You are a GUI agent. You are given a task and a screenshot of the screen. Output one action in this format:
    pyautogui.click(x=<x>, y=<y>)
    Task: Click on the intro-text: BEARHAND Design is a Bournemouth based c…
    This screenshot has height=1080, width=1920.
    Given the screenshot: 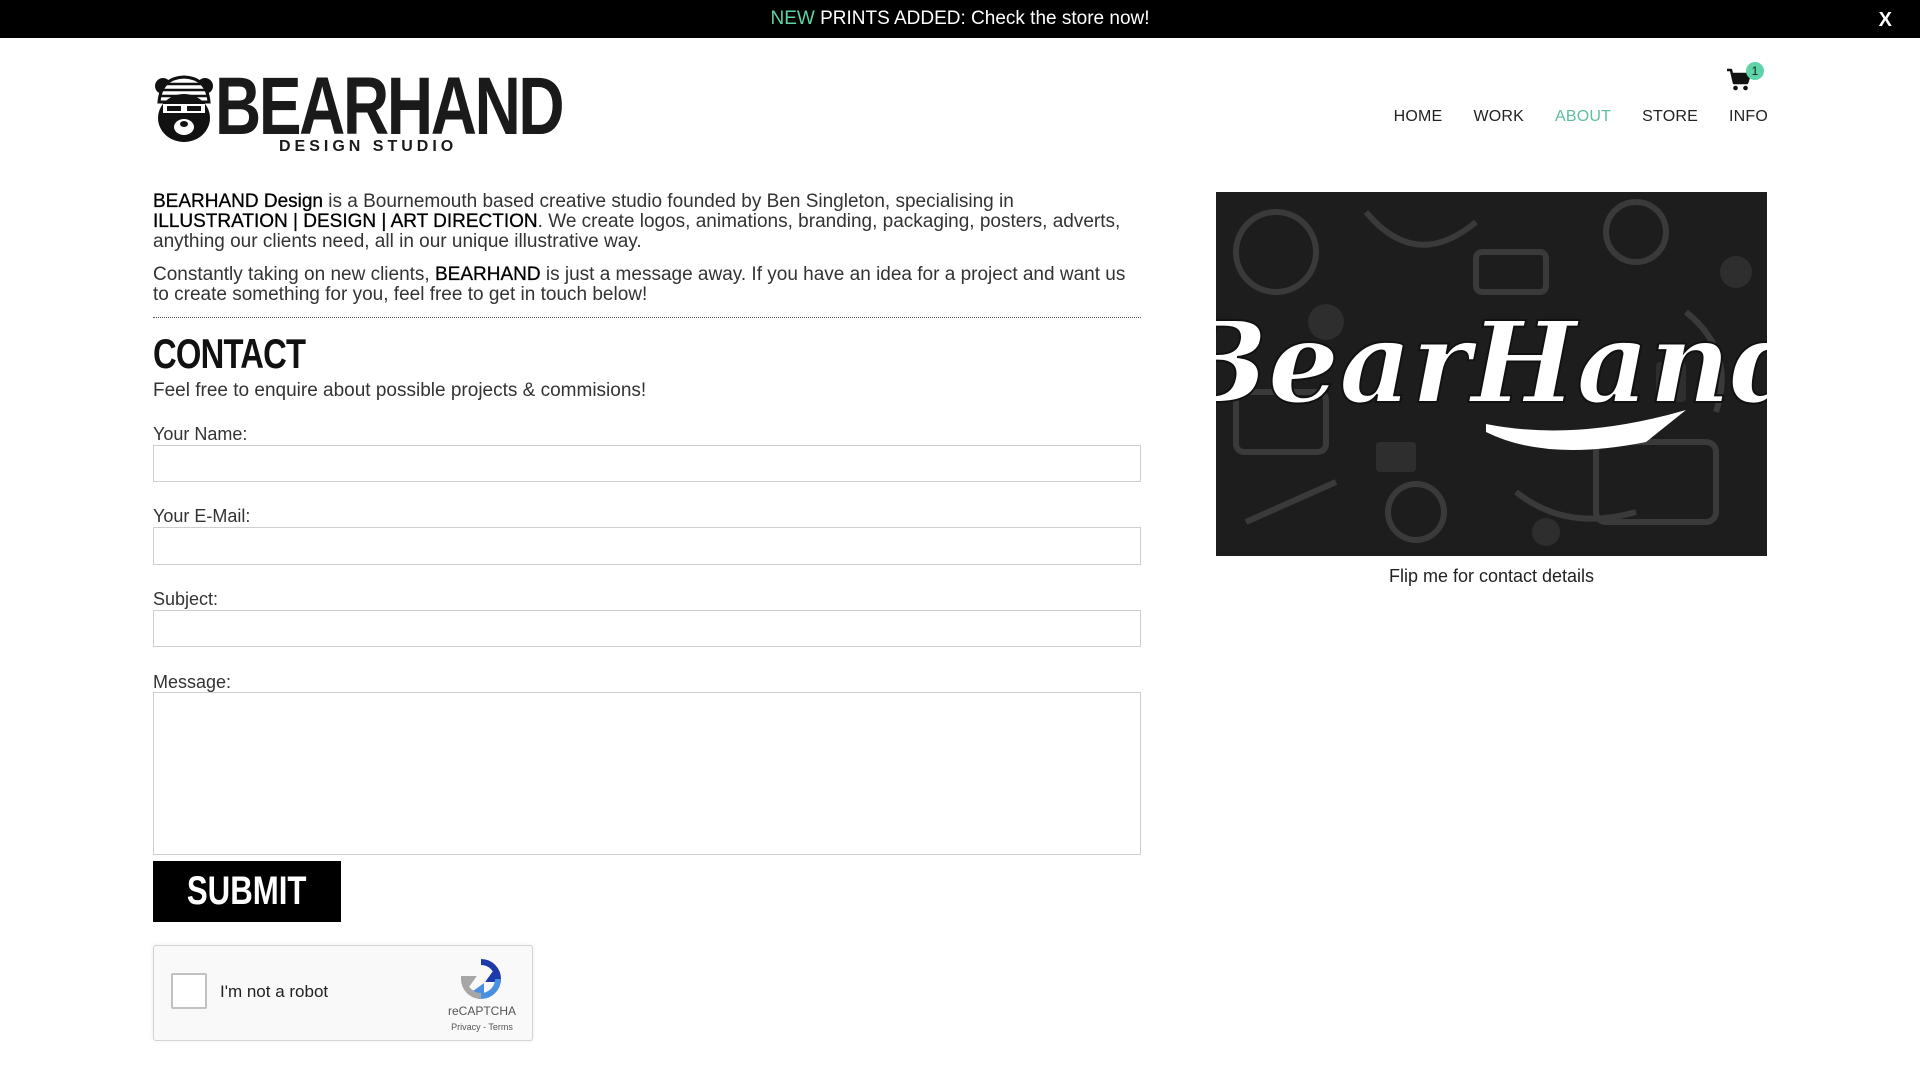 What is the action you would take?
    pyautogui.click(x=648, y=254)
    